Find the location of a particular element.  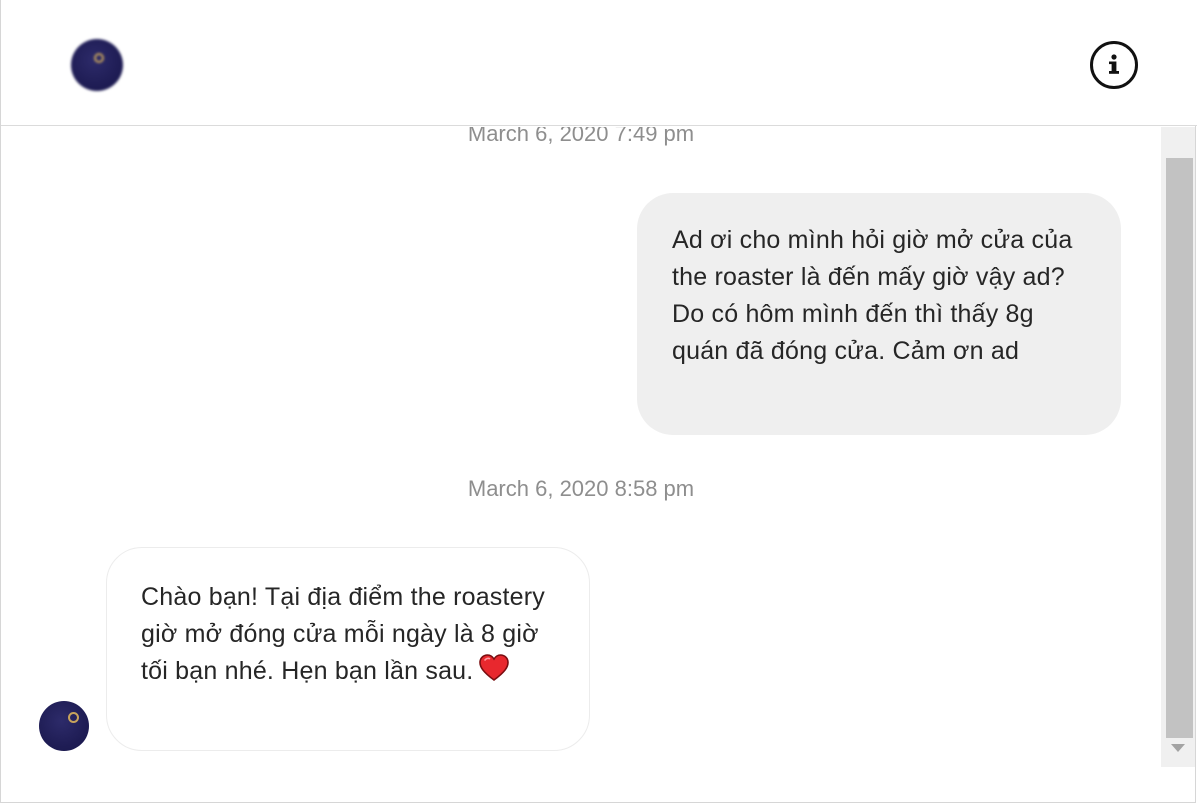

red-heart-icon is located at coordinates (494, 673).